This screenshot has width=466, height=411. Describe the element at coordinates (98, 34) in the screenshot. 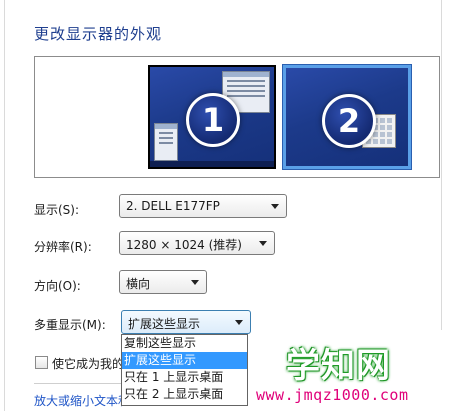

I see `page-title: 更改显示器的外观` at that location.